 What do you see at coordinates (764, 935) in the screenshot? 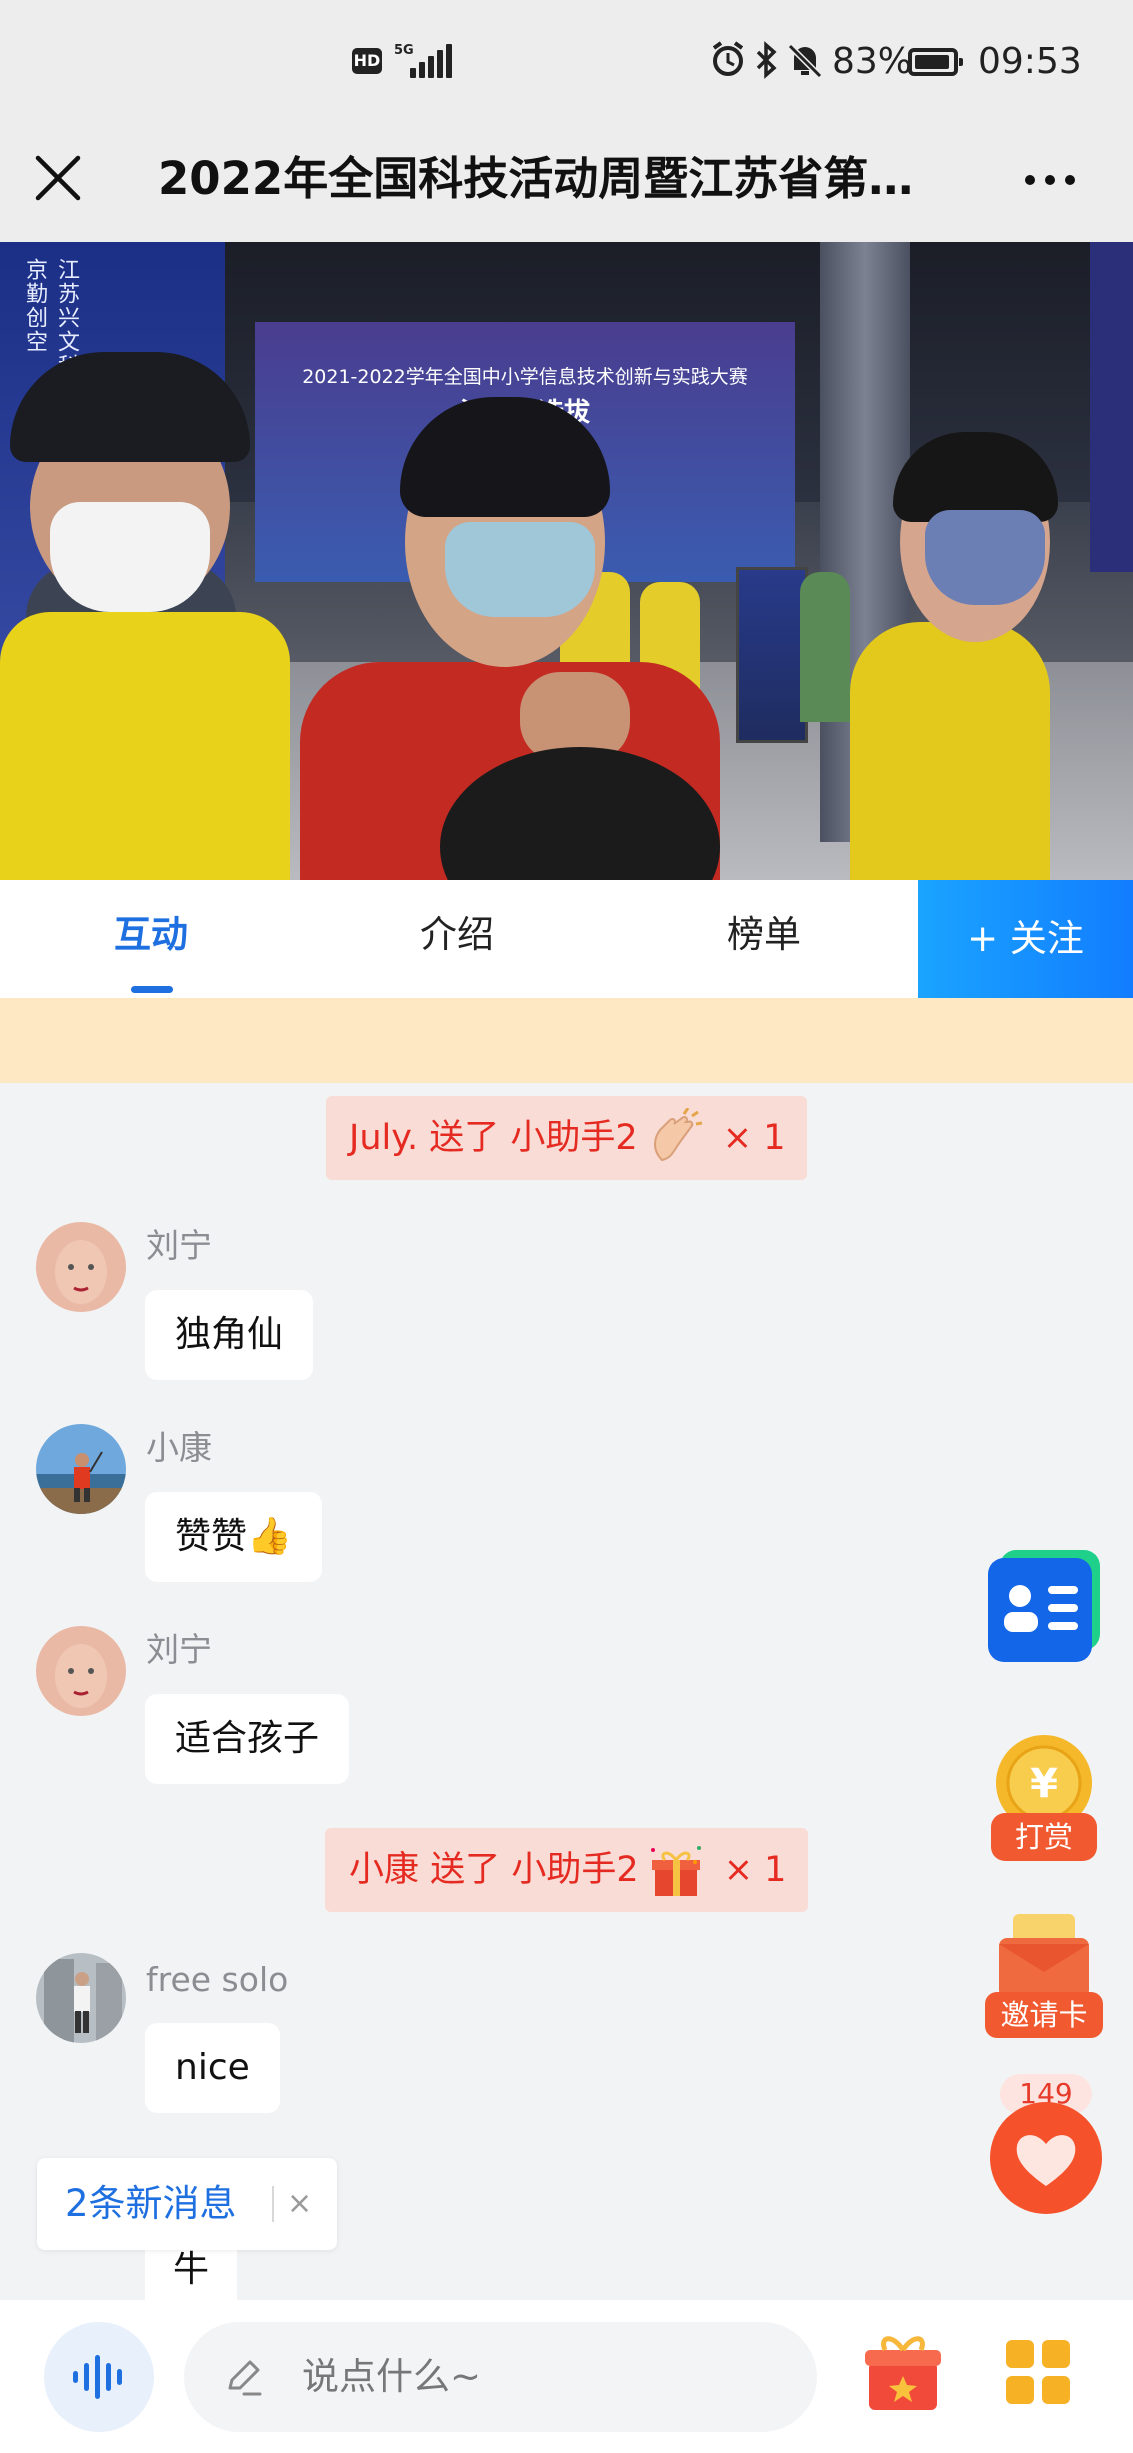
I see `tab-ranking: 榜单` at bounding box center [764, 935].